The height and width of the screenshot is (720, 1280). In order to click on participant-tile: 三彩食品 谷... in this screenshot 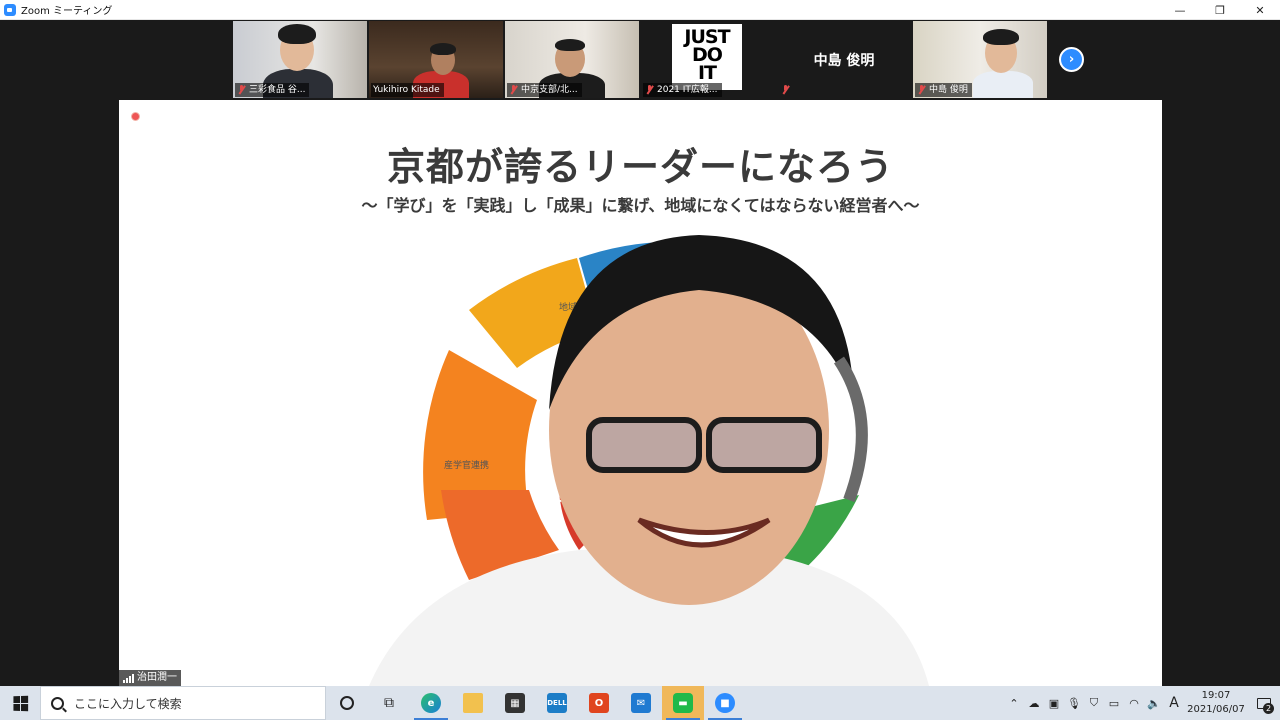, I will do `click(300, 59)`.